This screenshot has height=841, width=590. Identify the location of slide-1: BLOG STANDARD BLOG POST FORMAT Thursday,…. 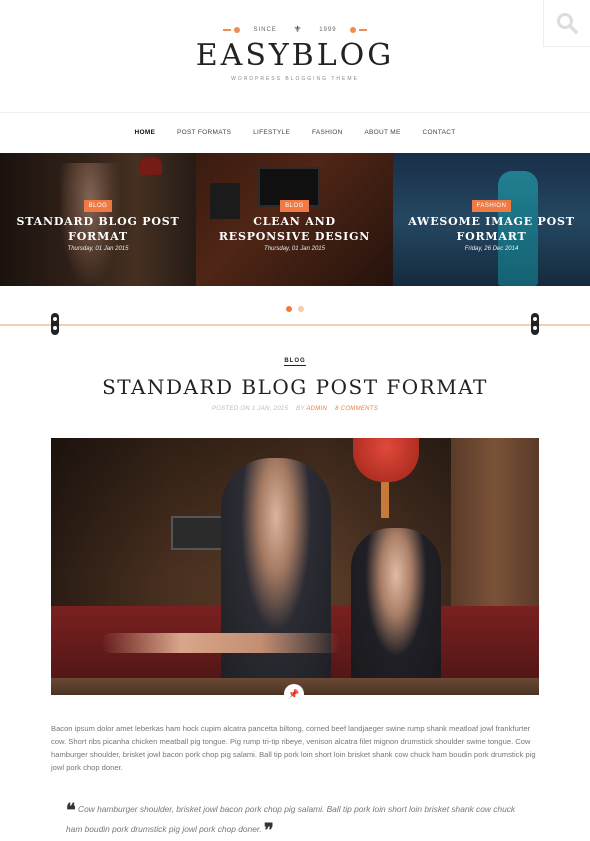
(98, 219).